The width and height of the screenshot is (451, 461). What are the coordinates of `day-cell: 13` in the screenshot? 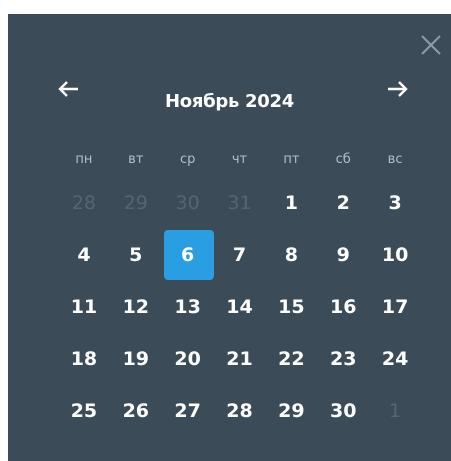 It's located at (188, 307).